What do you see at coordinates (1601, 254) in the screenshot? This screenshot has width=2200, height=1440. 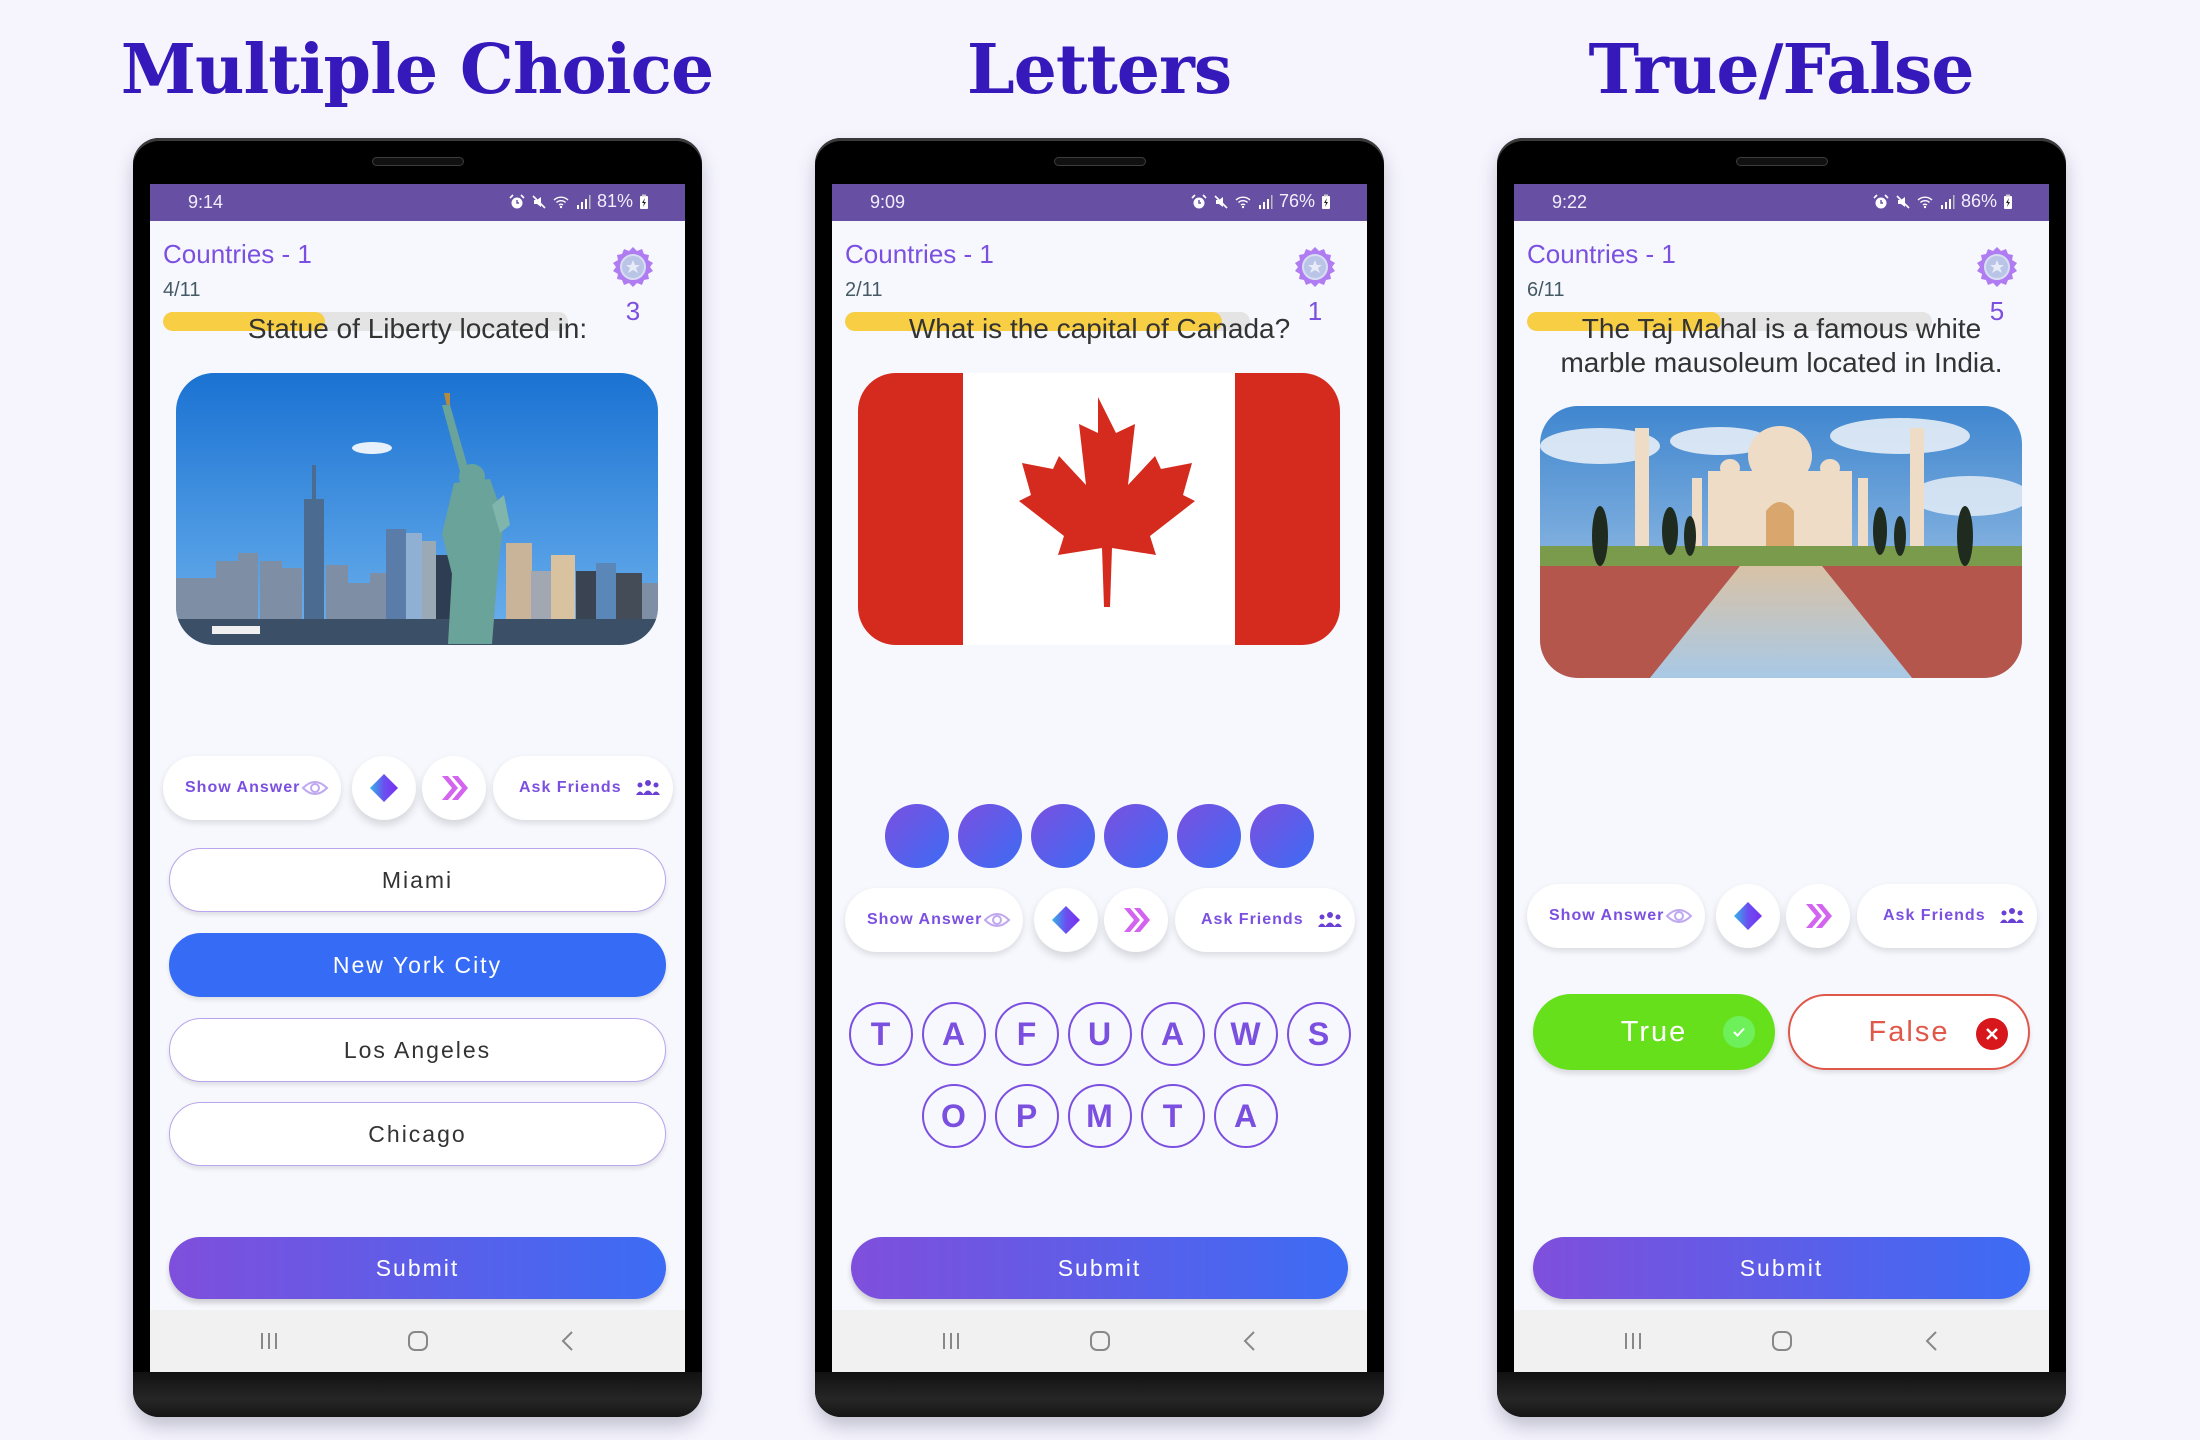 I see `category-title: Countries - 1` at bounding box center [1601, 254].